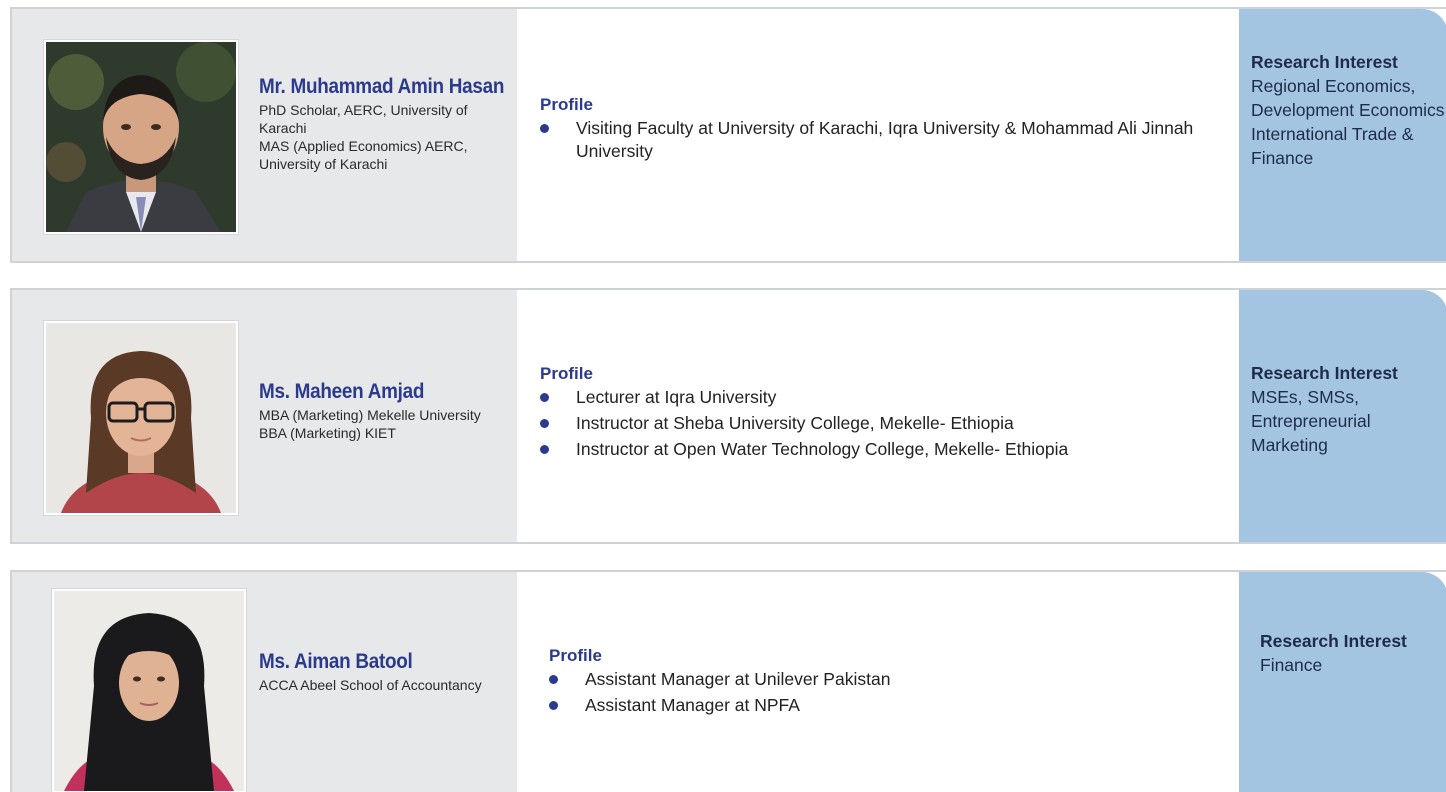 The height and width of the screenshot is (792, 1446). I want to click on profile-item-text: Assistant Manager at Unilever Pakistan, so click(738, 679).